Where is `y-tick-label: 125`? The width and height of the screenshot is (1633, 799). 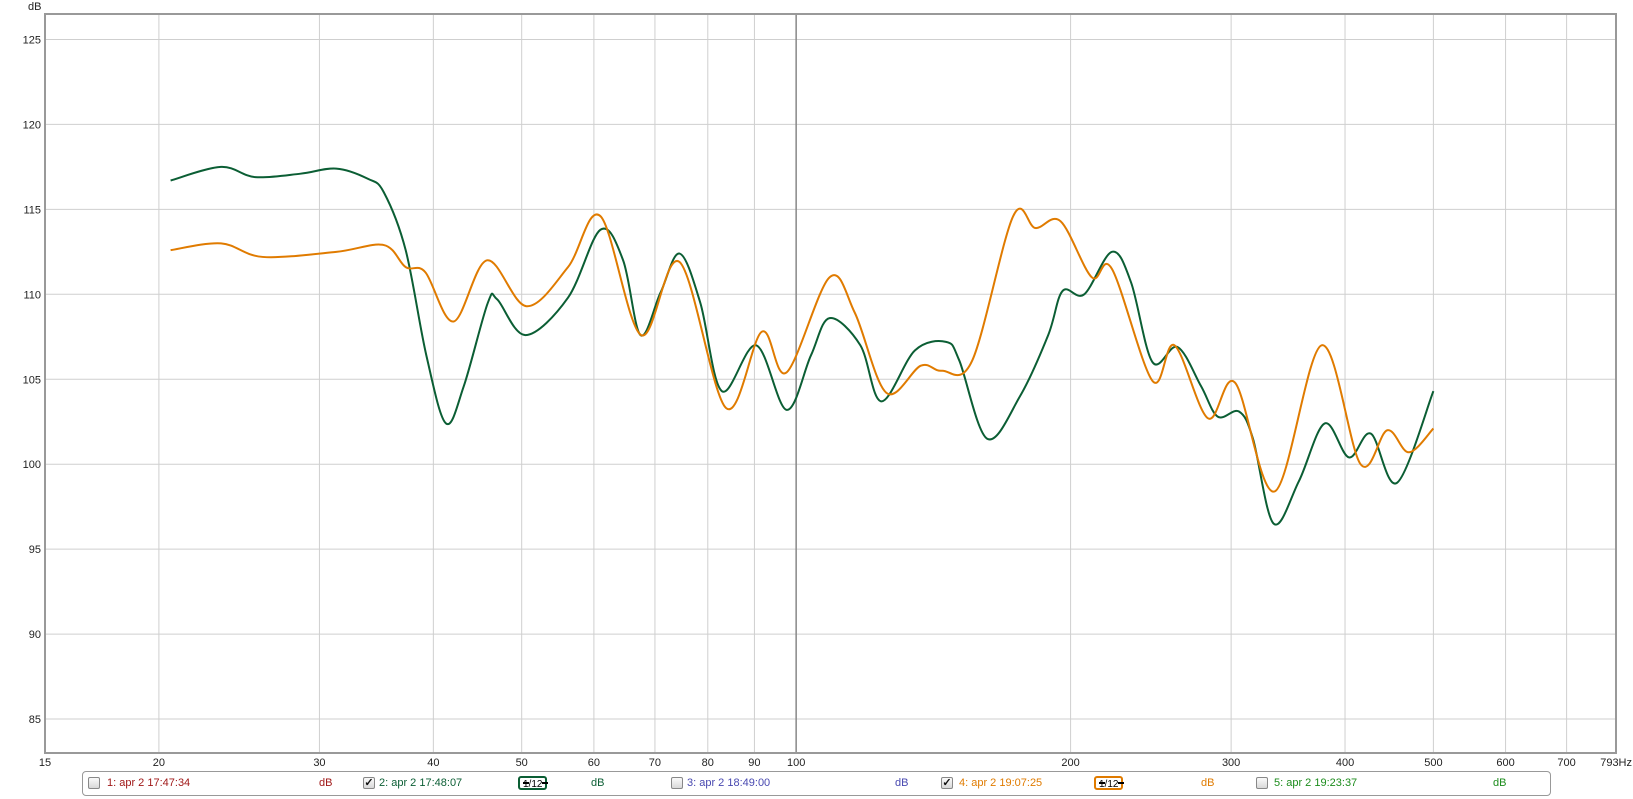
y-tick-label: 125 is located at coordinates (32, 40).